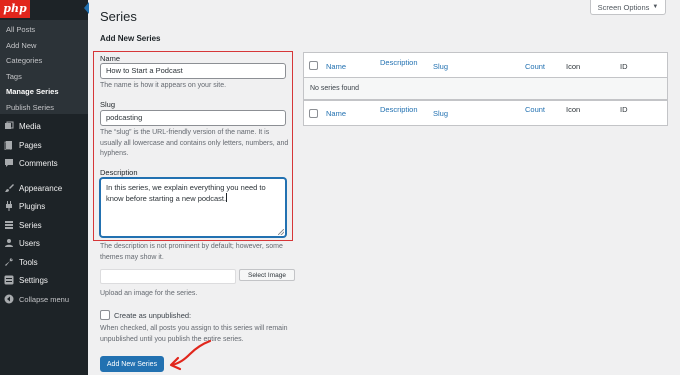 Image resolution: width=680 pixels, height=375 pixels. I want to click on column-footer-slug: Slug, so click(440, 113).